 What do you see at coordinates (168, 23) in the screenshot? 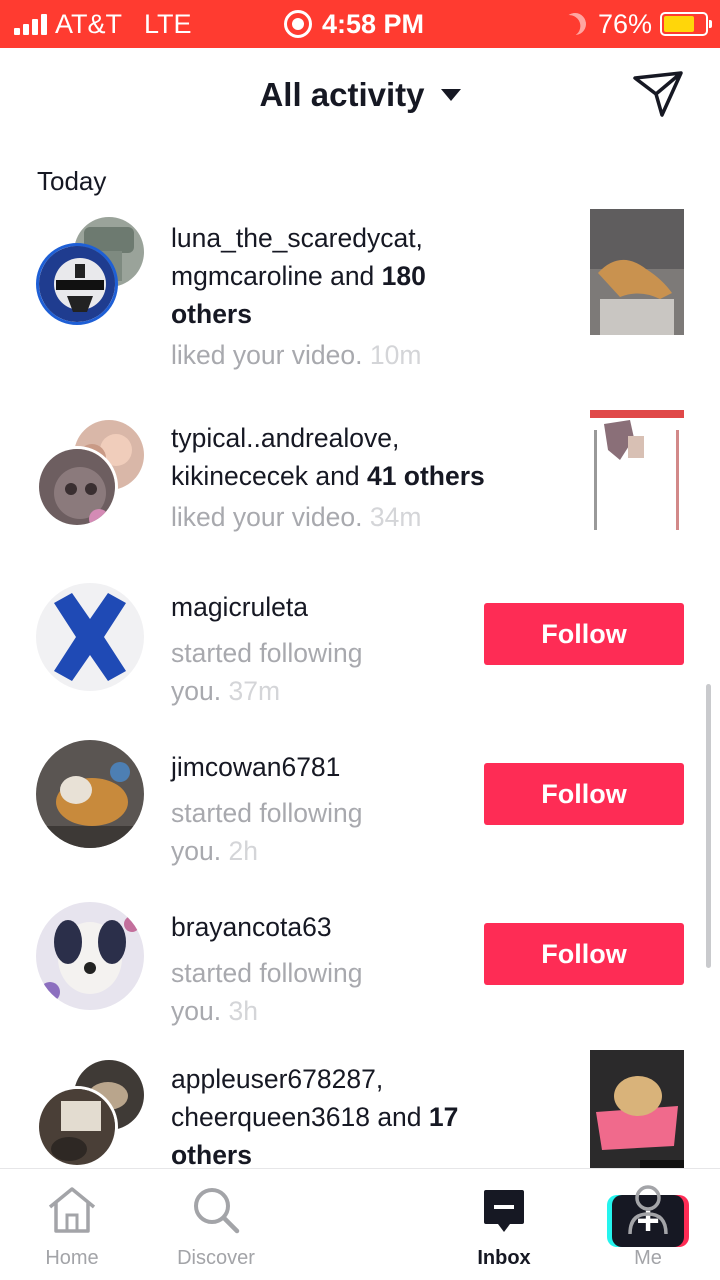
I see `network-label: LTE` at bounding box center [168, 23].